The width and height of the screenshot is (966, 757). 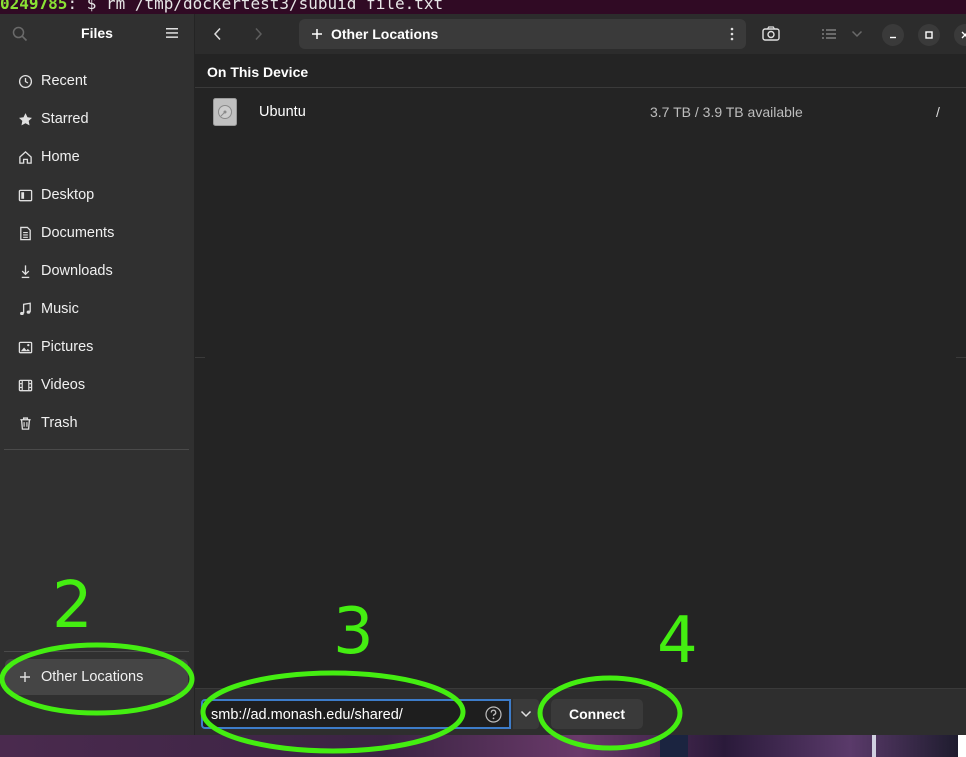 I want to click on sidebar-item-other-locations: Other Locations, so click(x=96, y=677).